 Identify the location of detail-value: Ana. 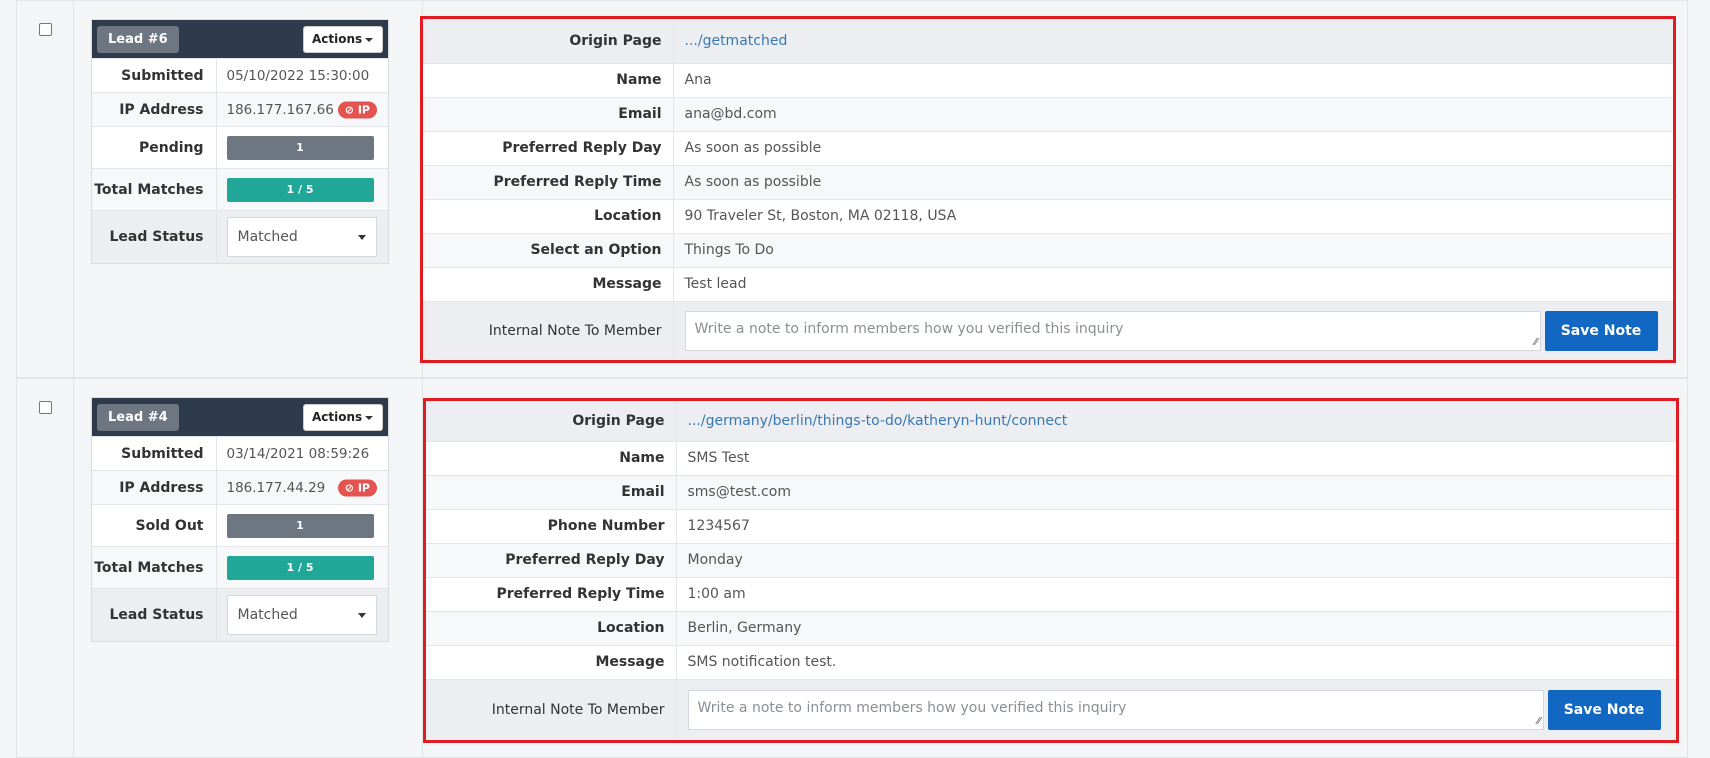
(1173, 79).